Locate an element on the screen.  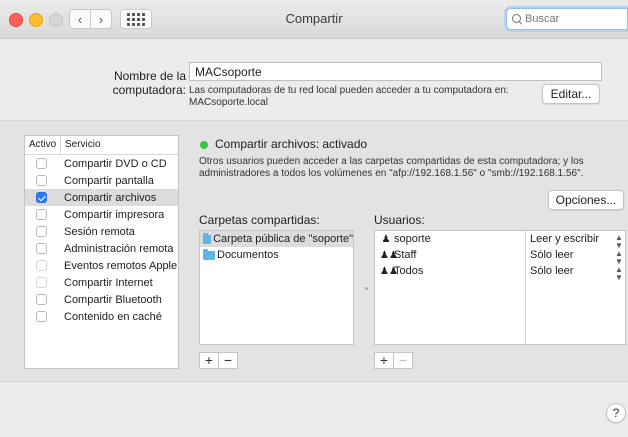
service-checkbox-checked is located at coordinates (41, 197).